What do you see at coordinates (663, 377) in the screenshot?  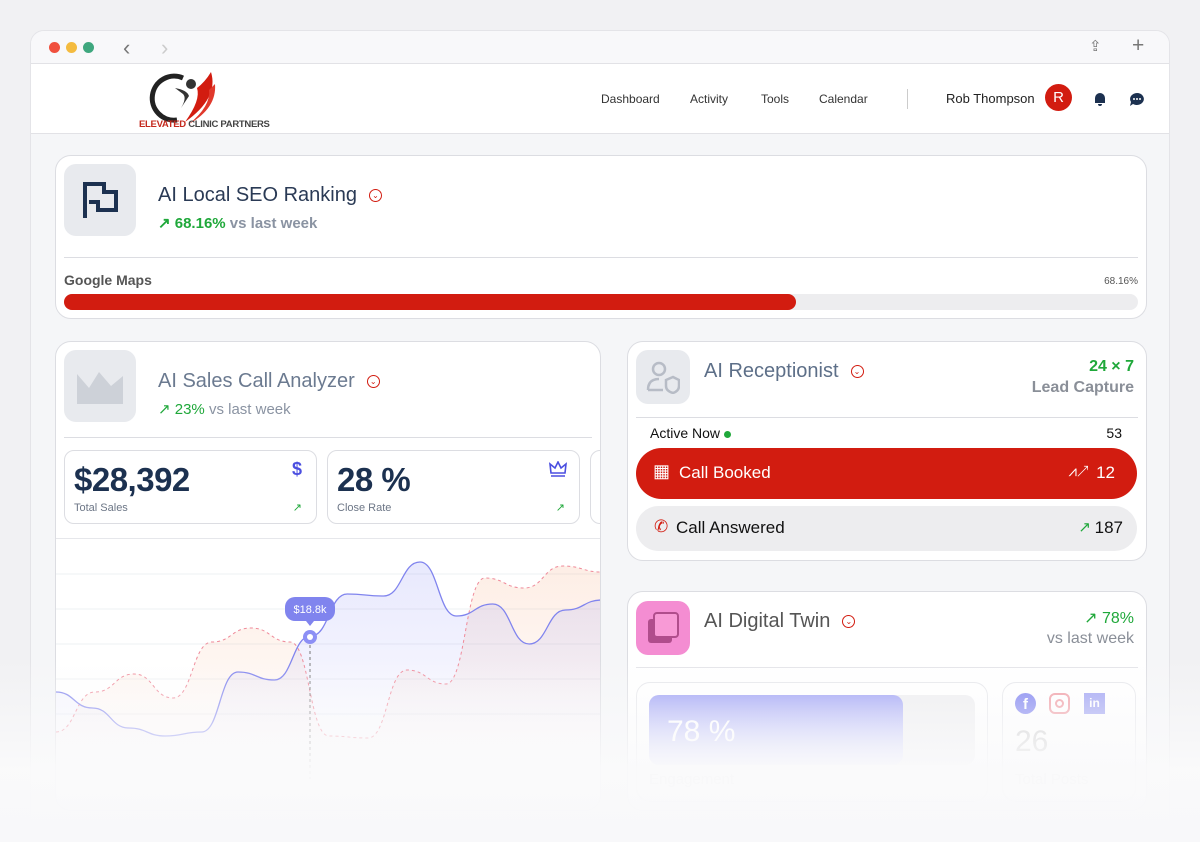 I see `user-shield-icon` at bounding box center [663, 377].